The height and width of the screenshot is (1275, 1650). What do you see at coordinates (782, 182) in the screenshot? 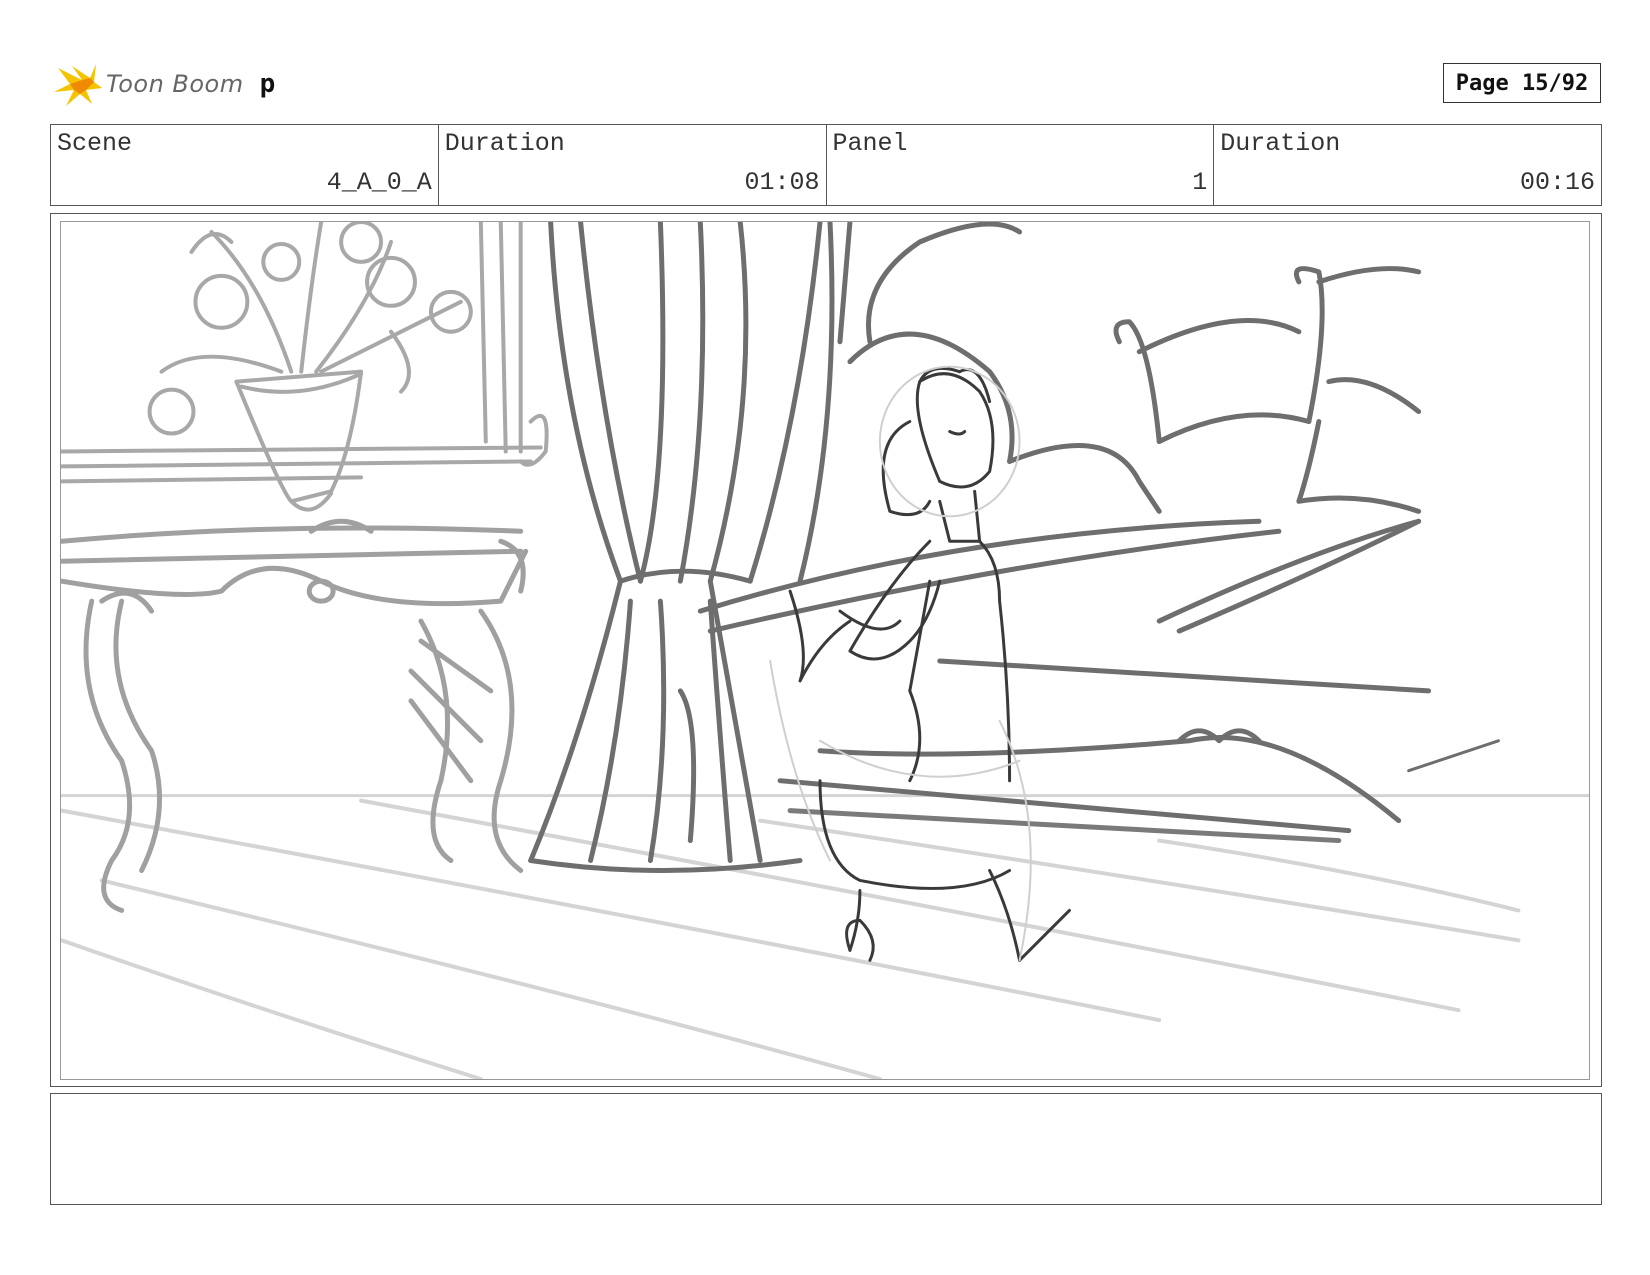
I see `scene-duration-value: 01:08` at bounding box center [782, 182].